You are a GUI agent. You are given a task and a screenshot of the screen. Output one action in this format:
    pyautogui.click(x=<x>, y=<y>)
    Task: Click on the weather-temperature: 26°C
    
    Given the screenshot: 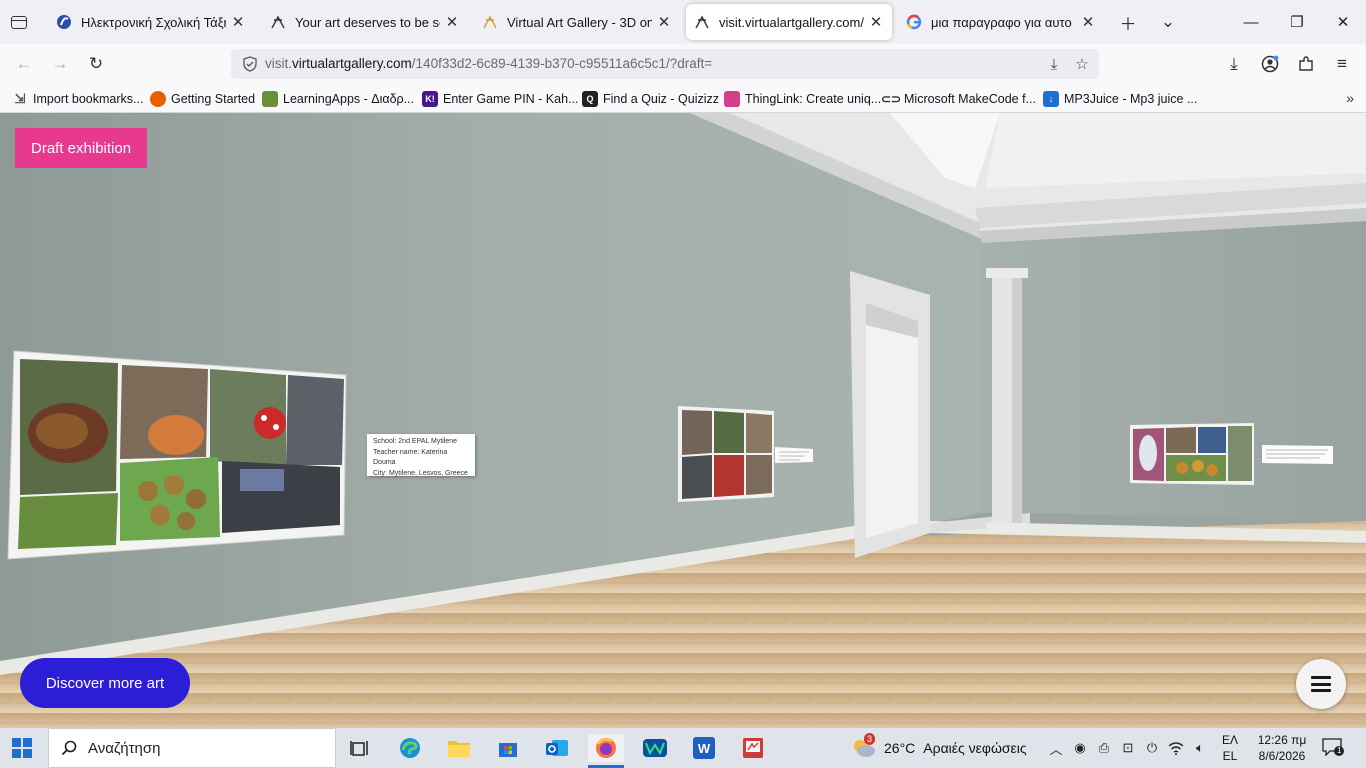 What is the action you would take?
    pyautogui.click(x=900, y=748)
    